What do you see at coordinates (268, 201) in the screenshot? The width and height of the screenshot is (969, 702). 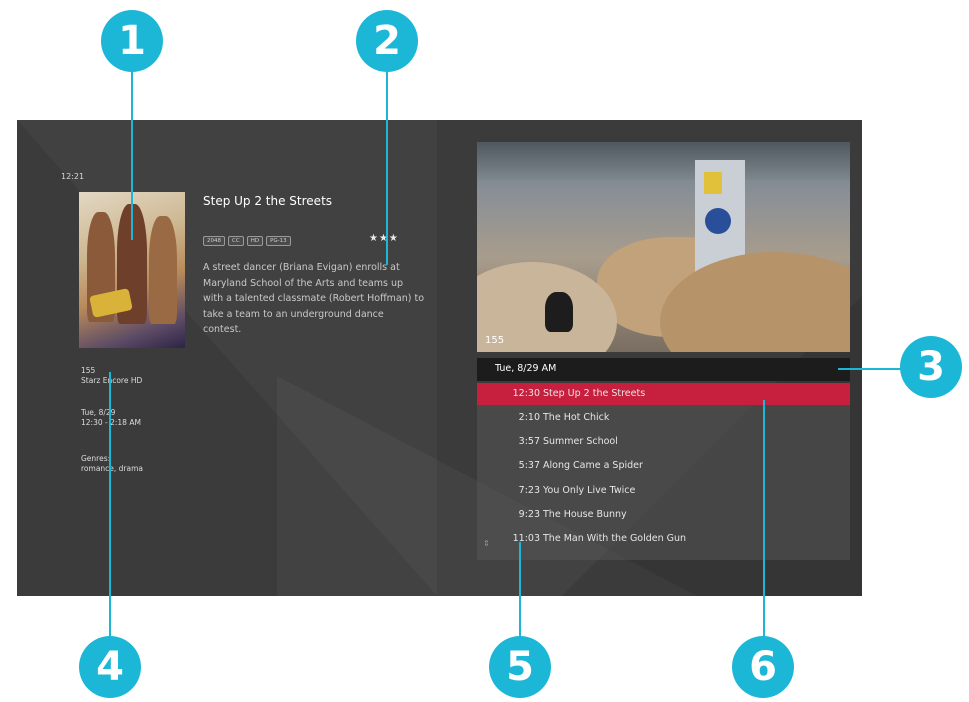 I see `program-title: Step Up 2 the Streets` at bounding box center [268, 201].